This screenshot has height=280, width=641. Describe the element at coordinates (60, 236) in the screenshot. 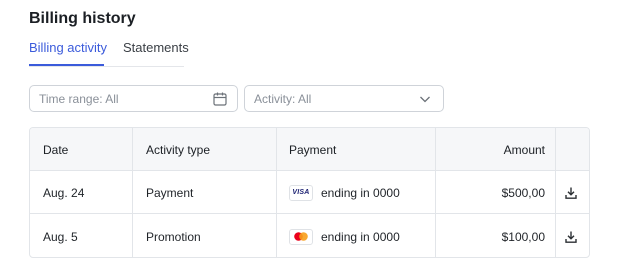

I see `date-cell: Aug. 5` at that location.